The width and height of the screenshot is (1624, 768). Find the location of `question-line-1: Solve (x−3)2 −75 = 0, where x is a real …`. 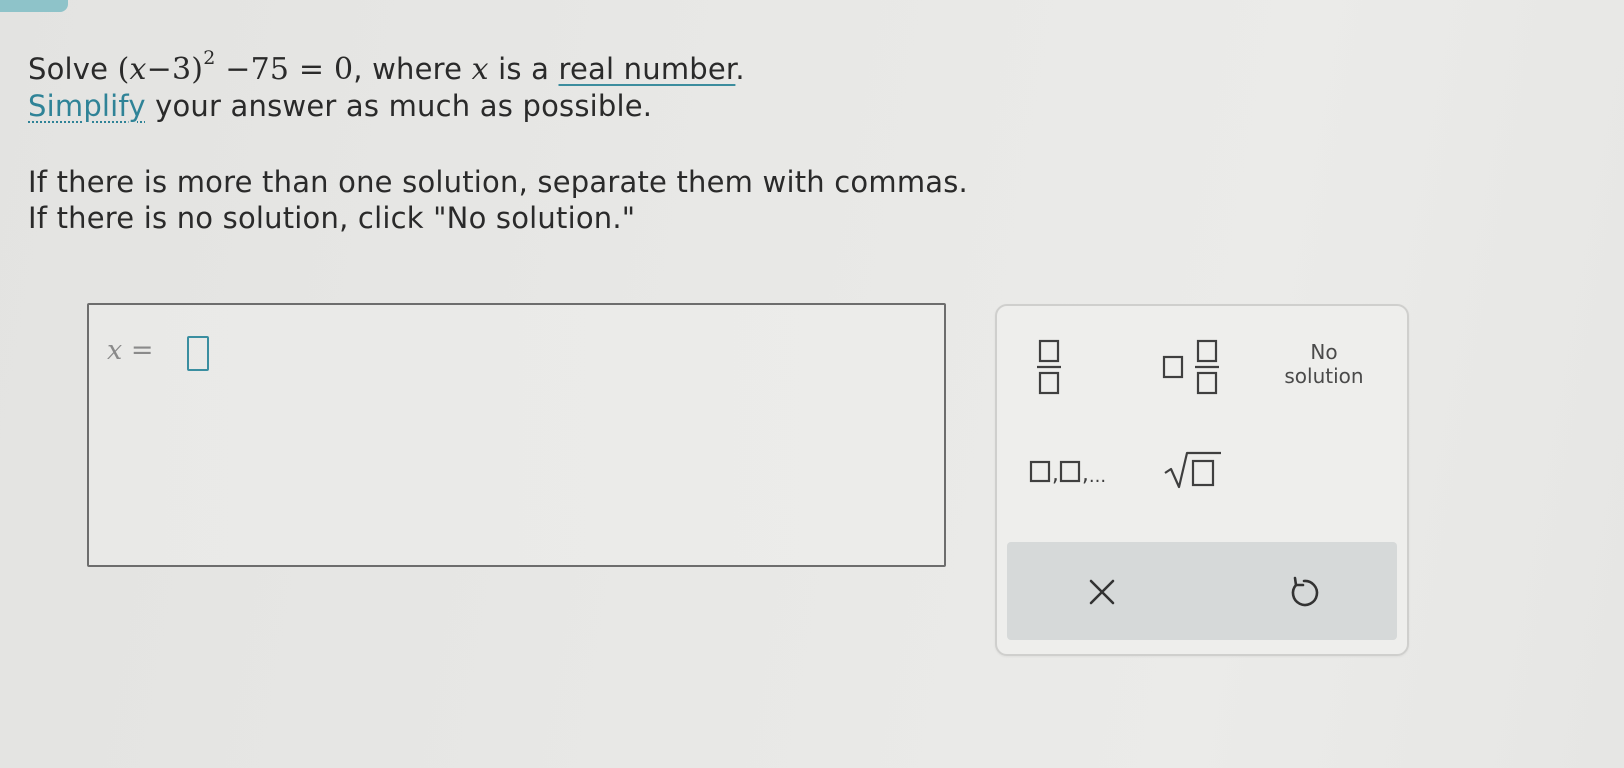

question-line-1: Solve (x−3)2 −75 = 0, where x is a real … is located at coordinates (386, 67).